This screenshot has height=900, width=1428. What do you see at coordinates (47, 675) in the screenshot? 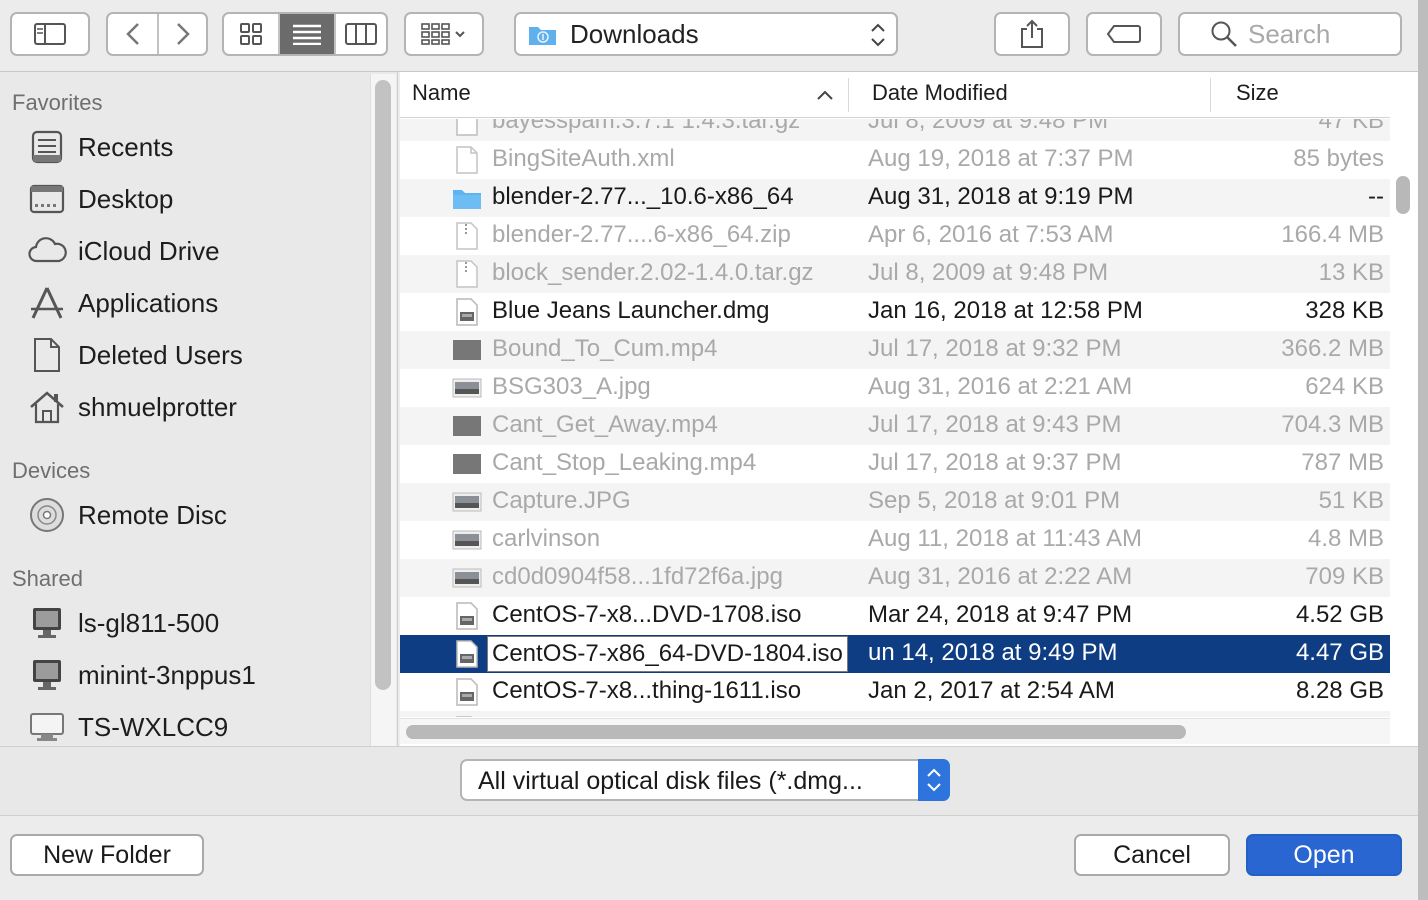
I see `computer-icon` at bounding box center [47, 675].